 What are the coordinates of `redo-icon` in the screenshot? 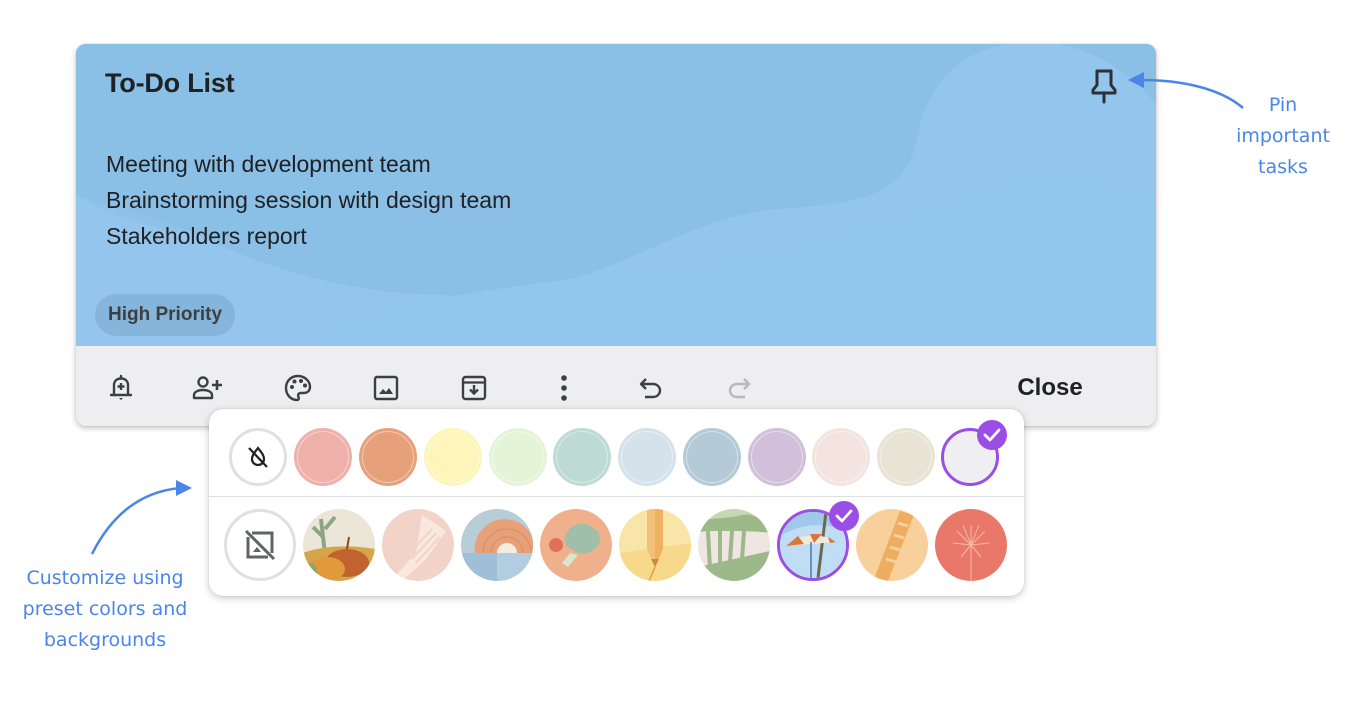 It's located at (739, 388).